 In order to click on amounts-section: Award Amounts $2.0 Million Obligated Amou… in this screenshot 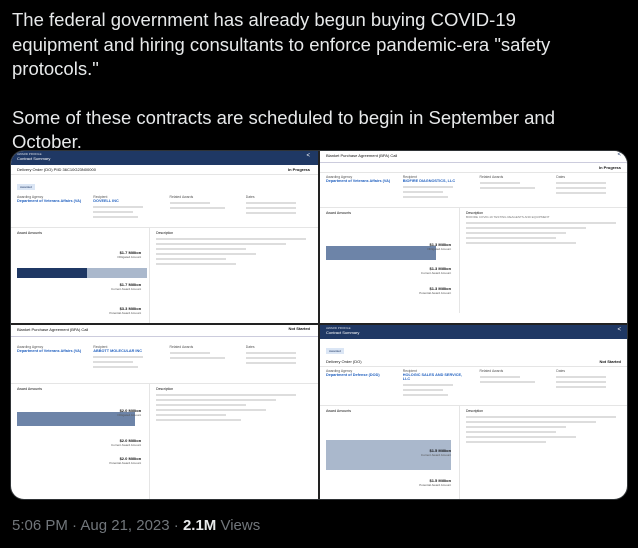, I will do `click(164, 441)`.